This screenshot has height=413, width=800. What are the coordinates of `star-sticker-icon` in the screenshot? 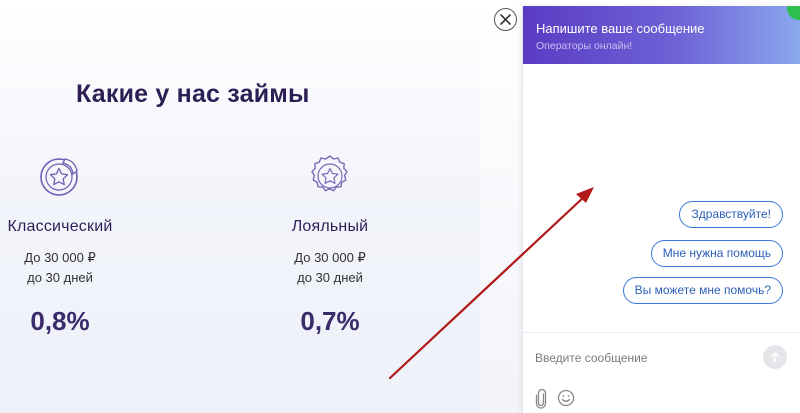 It's located at (59, 177).